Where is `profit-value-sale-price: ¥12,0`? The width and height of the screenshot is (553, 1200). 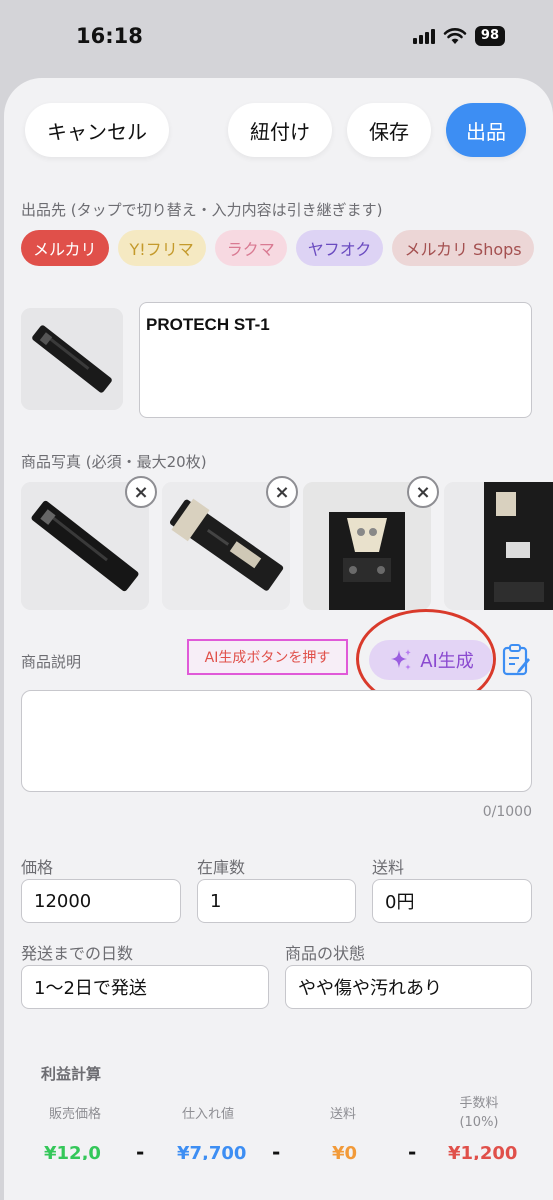 profit-value-sale-price: ¥12,0 is located at coordinates (72, 1151).